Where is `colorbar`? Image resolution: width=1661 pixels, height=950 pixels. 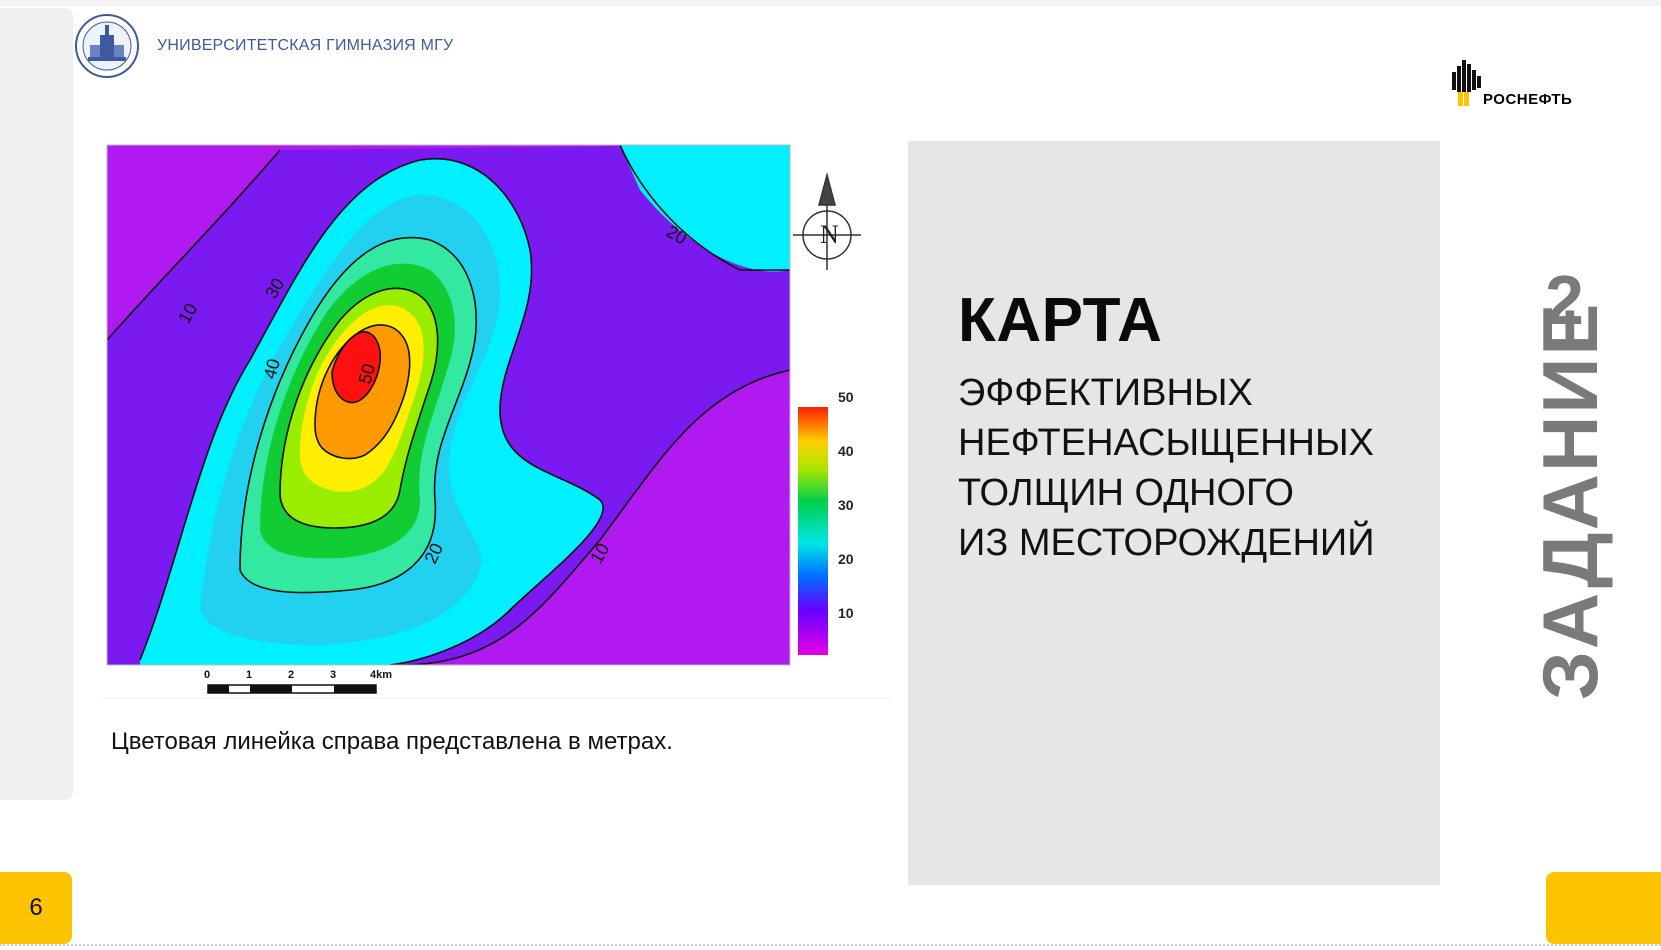
colorbar is located at coordinates (813, 531).